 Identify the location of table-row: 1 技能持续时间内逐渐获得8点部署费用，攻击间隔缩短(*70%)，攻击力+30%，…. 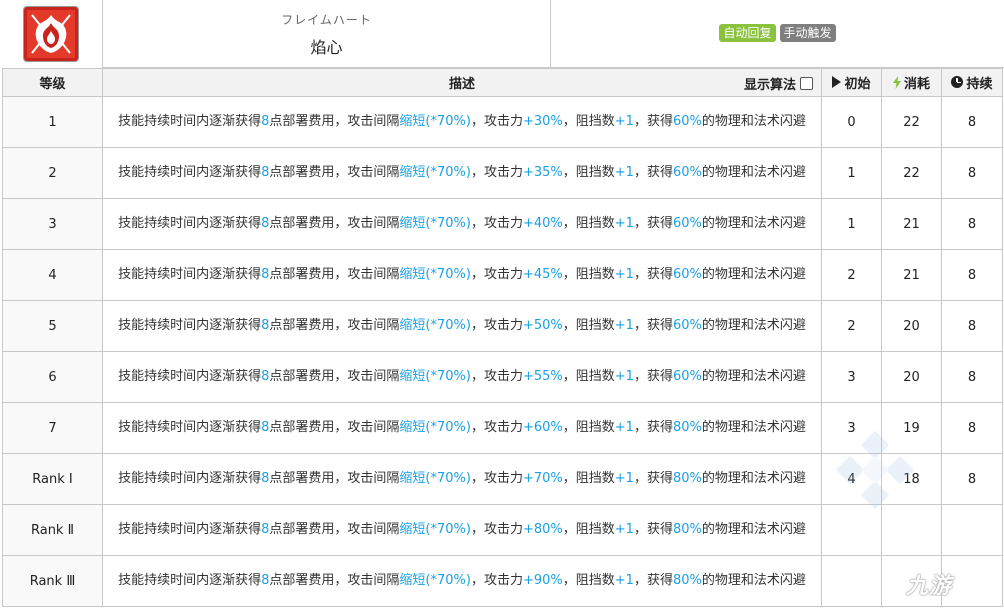
(502, 122).